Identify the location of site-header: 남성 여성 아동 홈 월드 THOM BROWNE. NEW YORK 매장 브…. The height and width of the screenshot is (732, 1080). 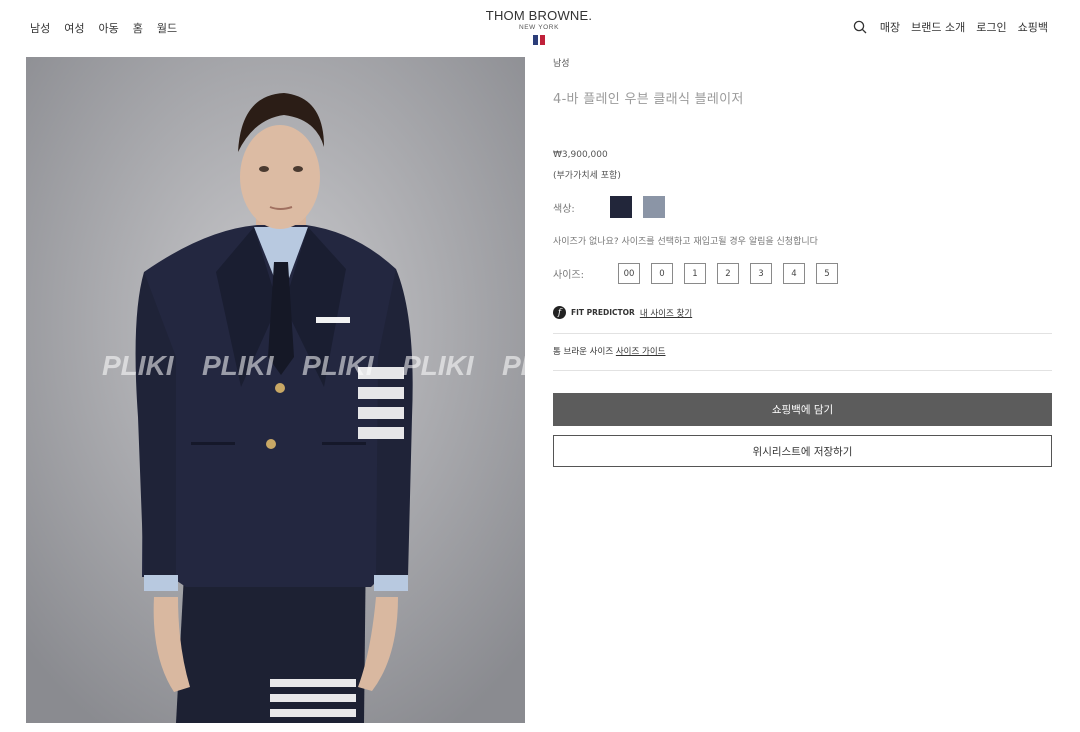
(540, 28).